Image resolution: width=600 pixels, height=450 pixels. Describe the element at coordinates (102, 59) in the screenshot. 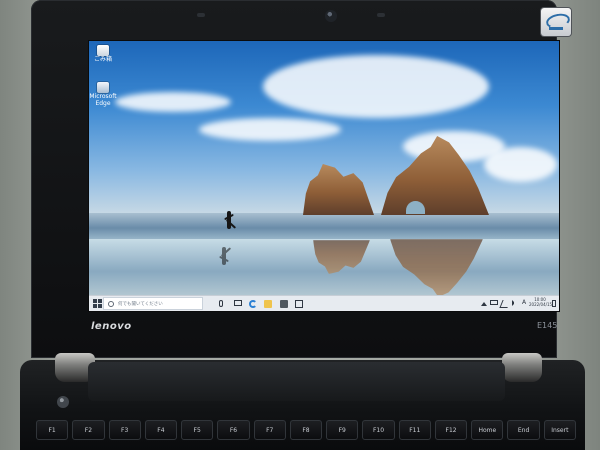

I see `recycle-bin-label: ごみ箱` at that location.